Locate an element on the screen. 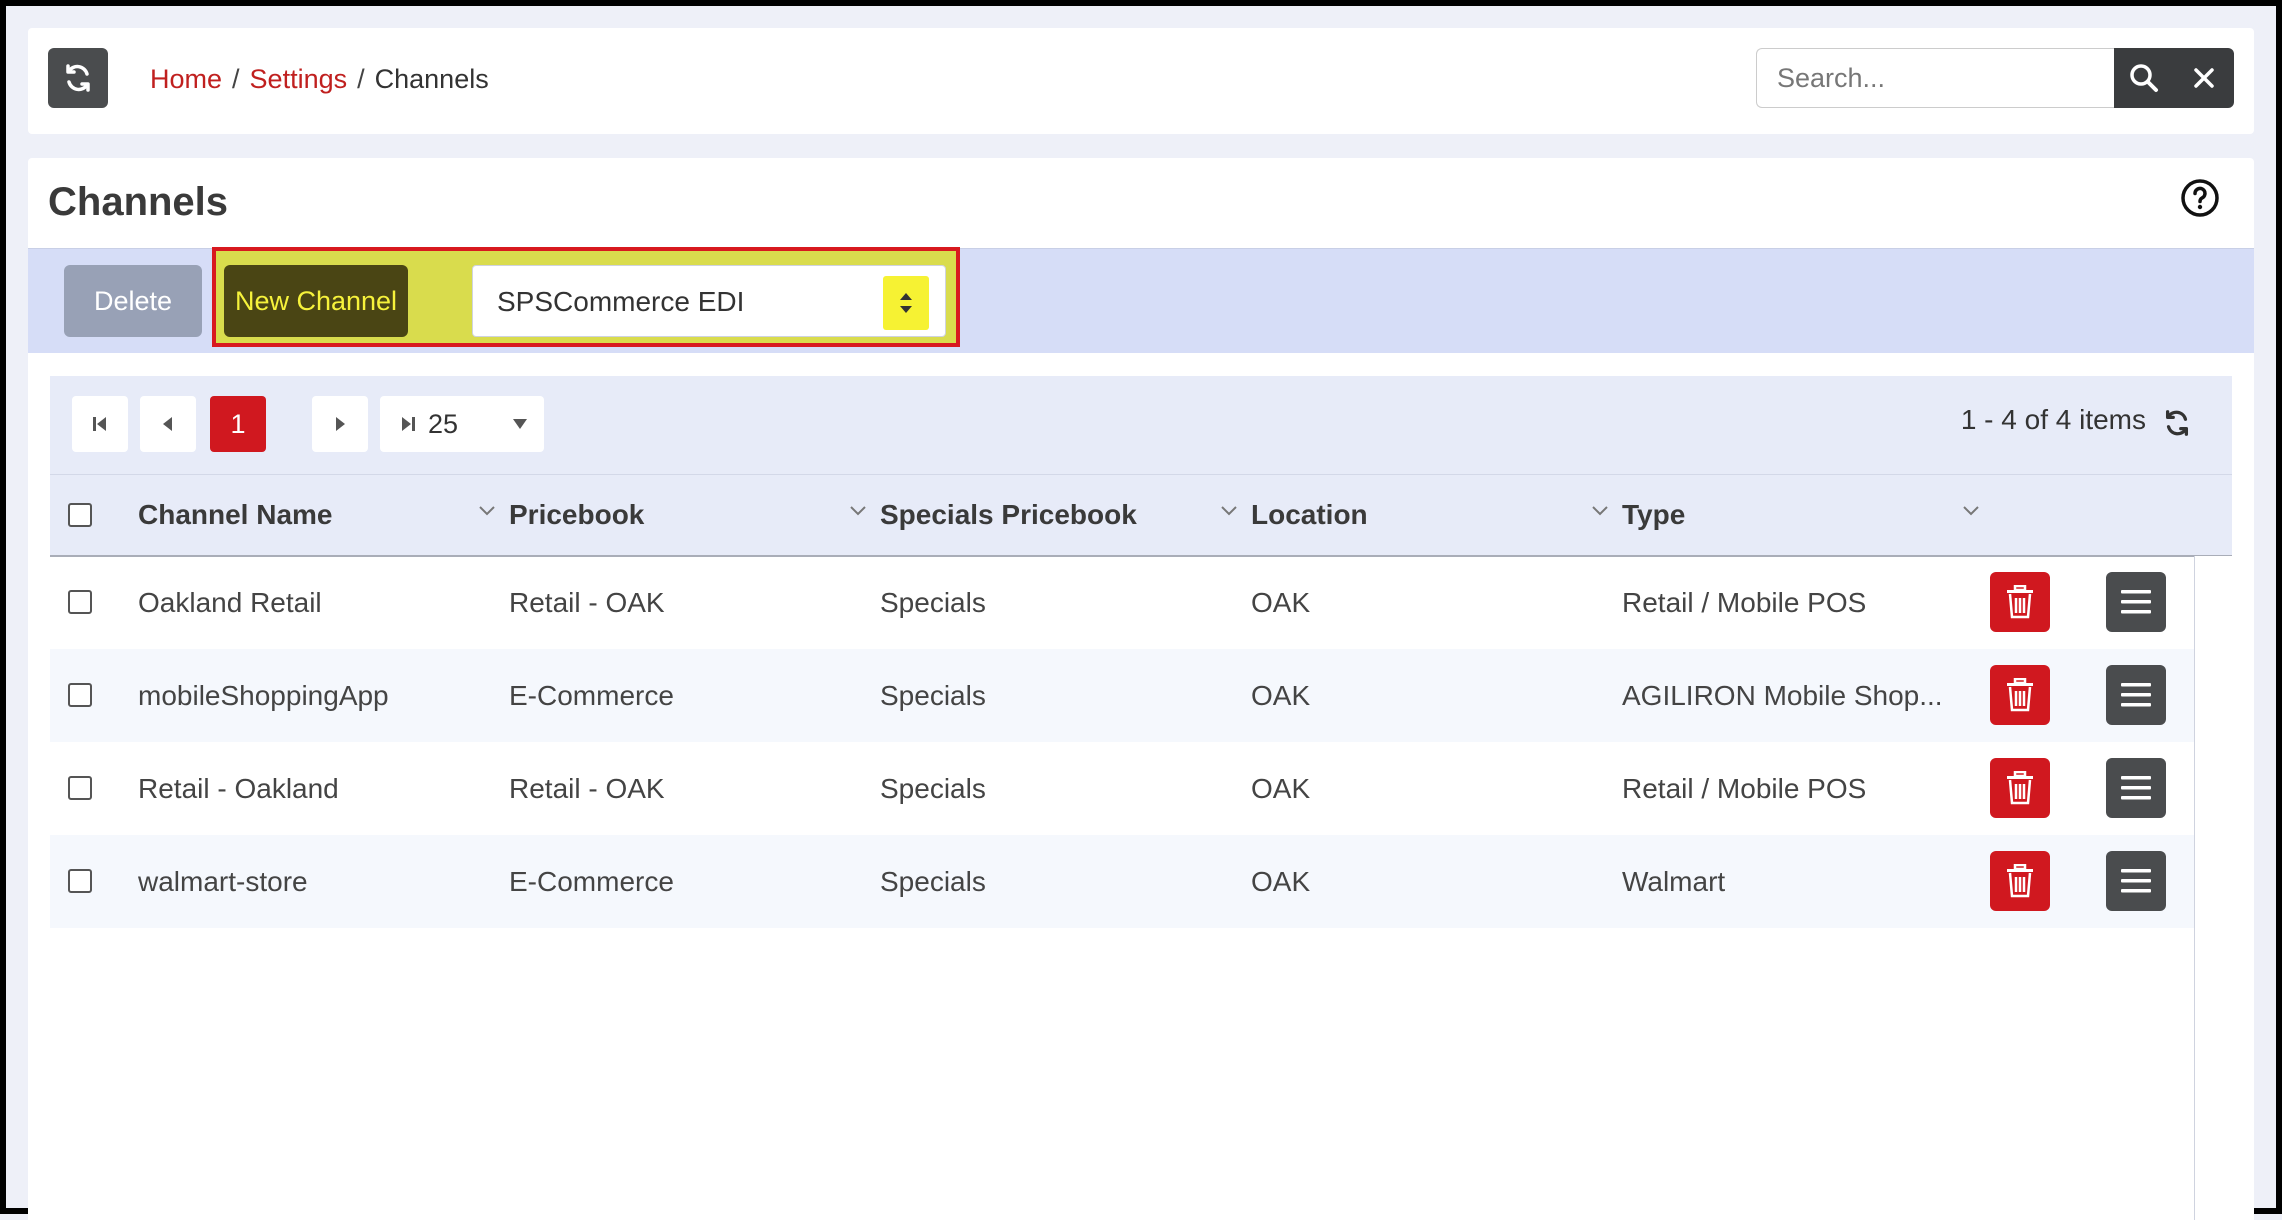 The image size is (2282, 1220). column-header-location: Location is located at coordinates (1309, 515).